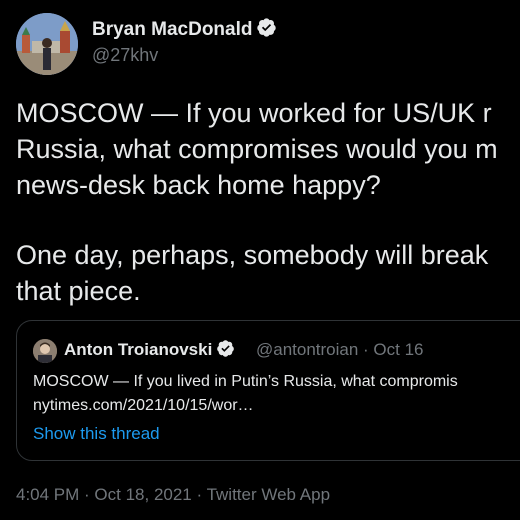 Image resolution: width=520 pixels, height=520 pixels. I want to click on tweet-text-line: Russia, what compromises would you m, so click(257, 149).